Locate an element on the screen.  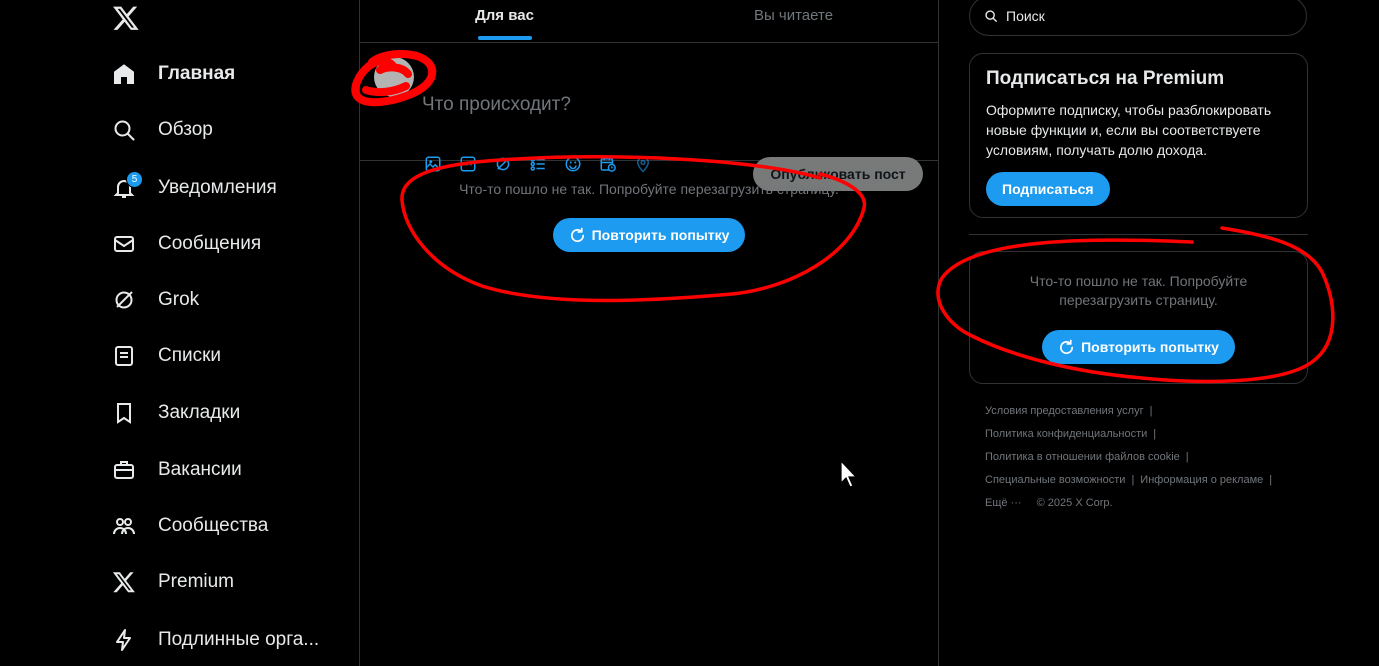
nav-item-label: Premium is located at coordinates (196, 581).